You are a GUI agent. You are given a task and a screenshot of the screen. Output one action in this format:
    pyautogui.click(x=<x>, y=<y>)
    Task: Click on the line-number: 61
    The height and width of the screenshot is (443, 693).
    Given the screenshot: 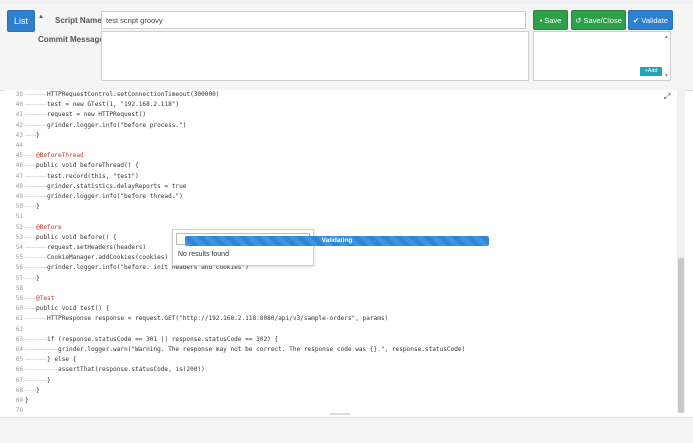 What is the action you would take?
    pyautogui.click(x=19, y=319)
    